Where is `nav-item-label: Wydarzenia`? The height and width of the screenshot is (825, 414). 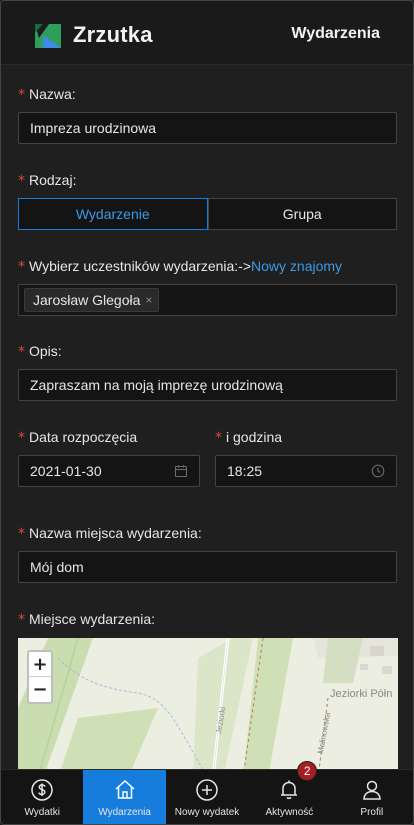 nav-item-label: Wydarzenia is located at coordinates (124, 812).